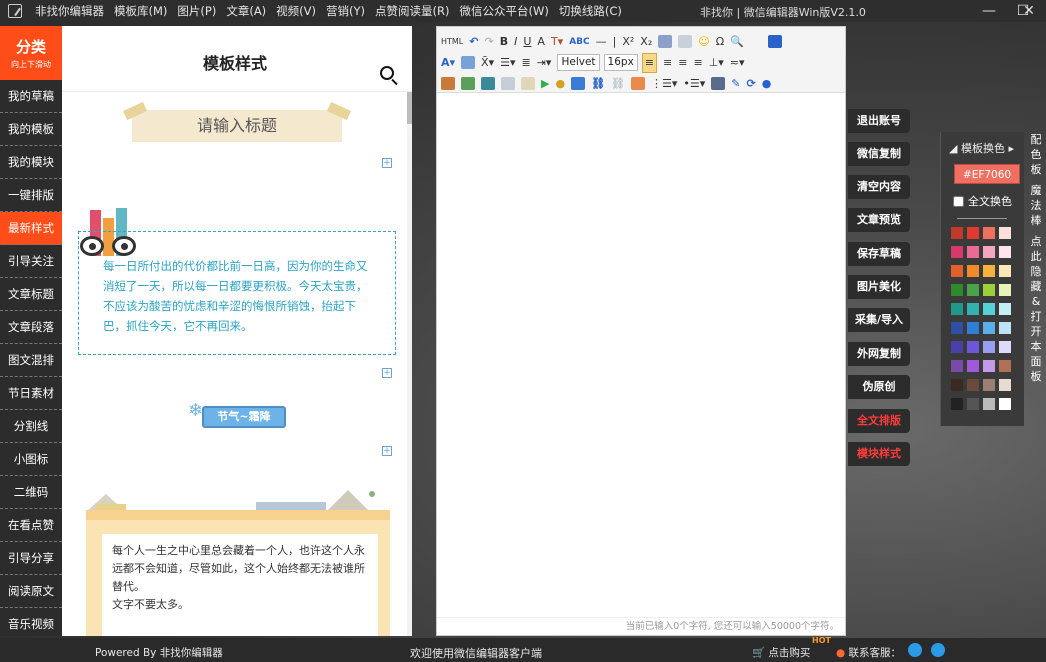 The width and height of the screenshot is (1046, 662). What do you see at coordinates (448, 83) in the screenshot?
I see `image-icon` at bounding box center [448, 83].